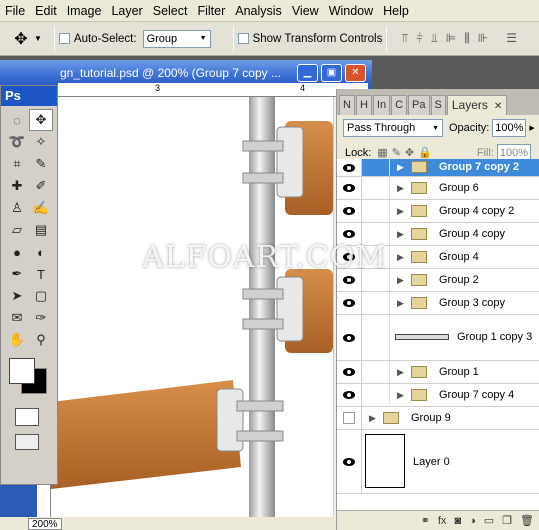  What do you see at coordinates (41, 164) in the screenshot?
I see `eyedropper-icon: ✎` at bounding box center [41, 164].